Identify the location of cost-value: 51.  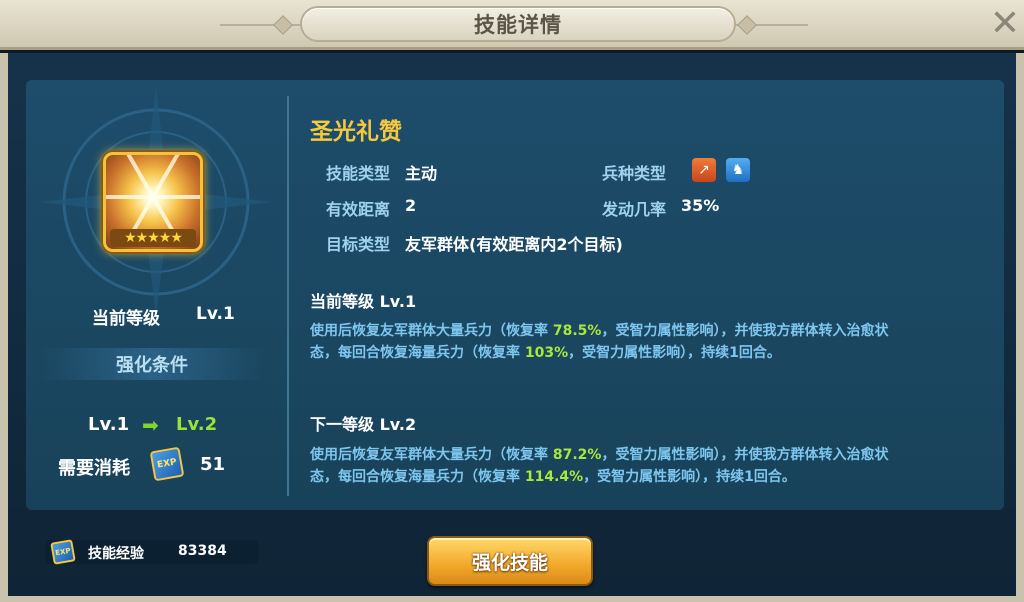
(213, 464).